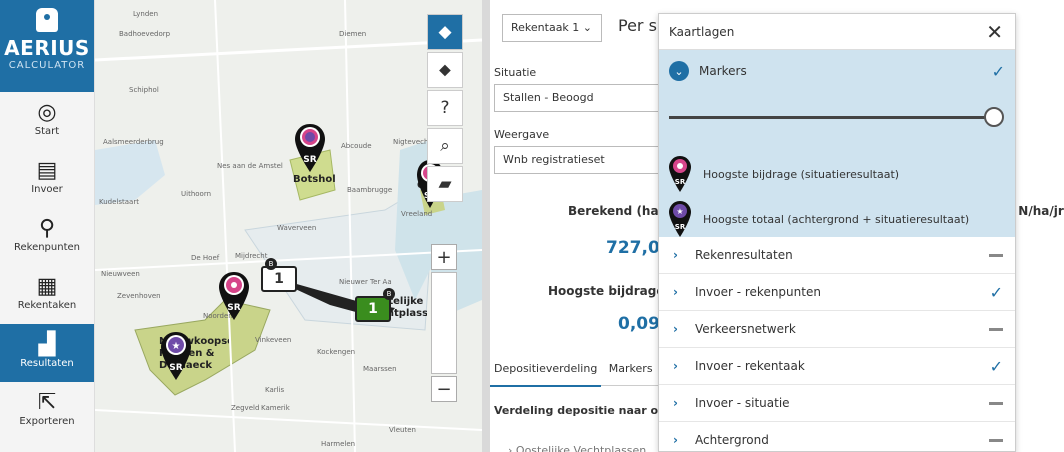  What do you see at coordinates (994, 117) in the screenshot?
I see `opacity-slider-handle` at bounding box center [994, 117].